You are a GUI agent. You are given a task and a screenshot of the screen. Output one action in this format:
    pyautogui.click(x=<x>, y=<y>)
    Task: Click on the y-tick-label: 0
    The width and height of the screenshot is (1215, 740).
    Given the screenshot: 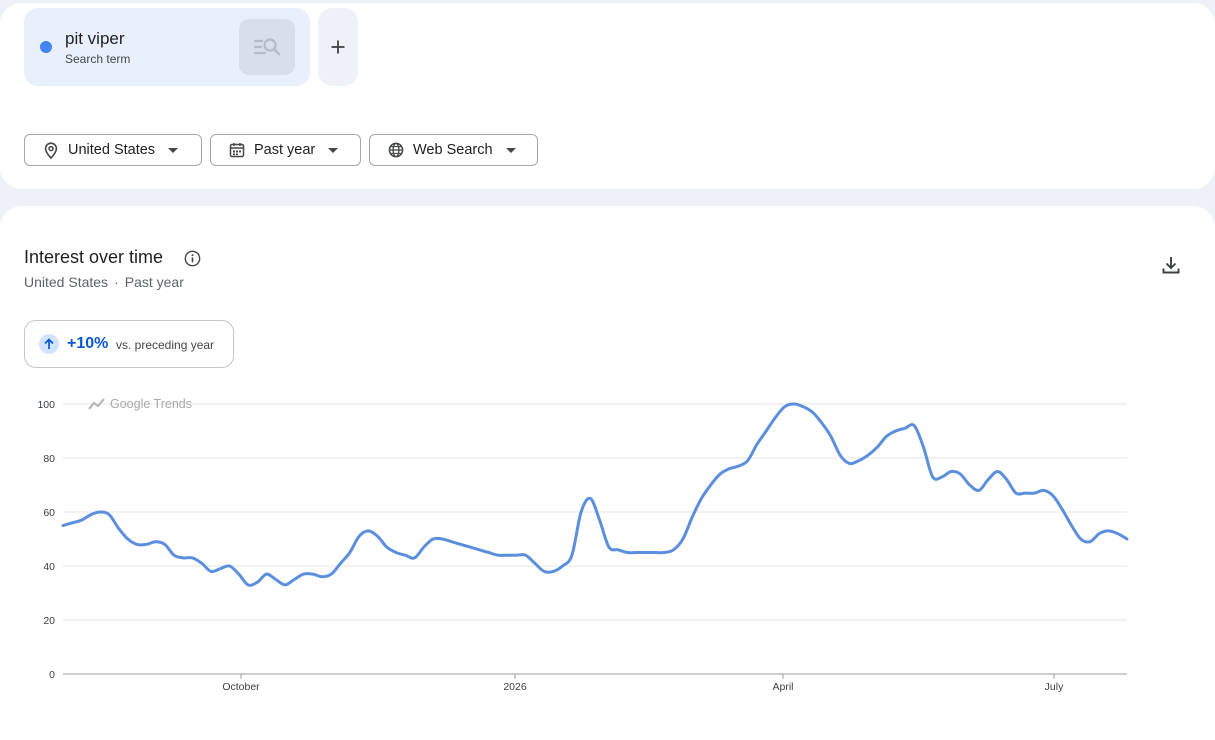 What is the action you would take?
    pyautogui.click(x=52, y=675)
    